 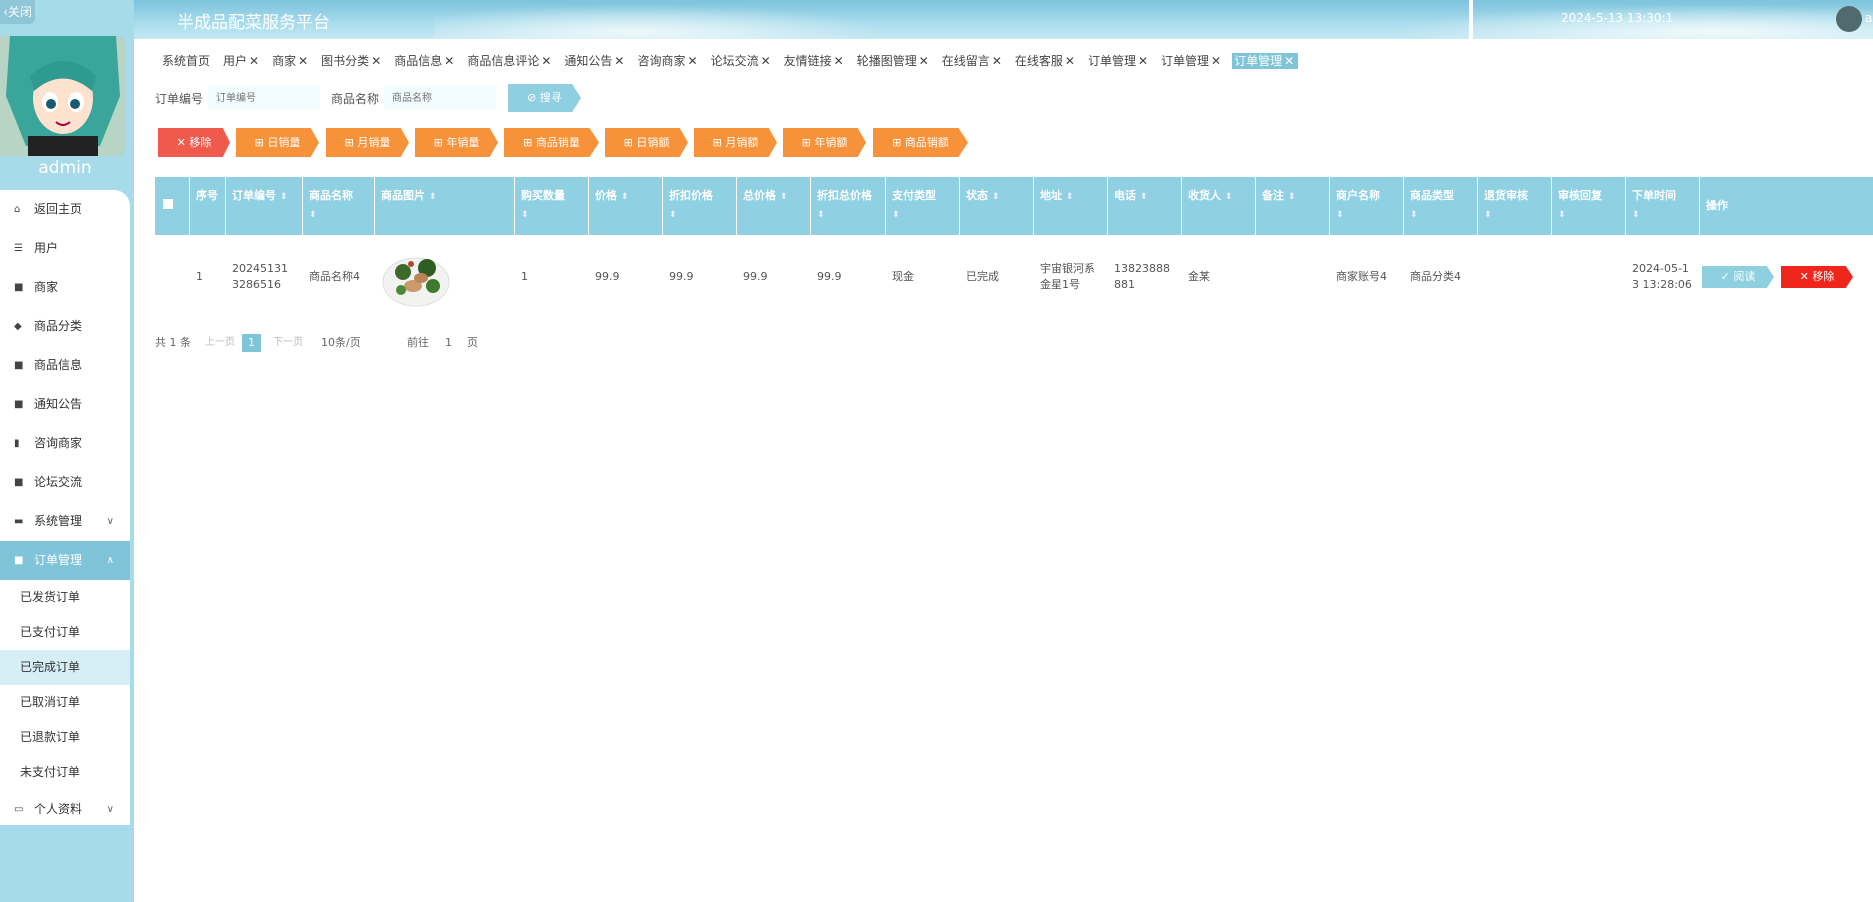 I want to click on tab-forum: 论坛交流 ✕, so click(x=742, y=61).